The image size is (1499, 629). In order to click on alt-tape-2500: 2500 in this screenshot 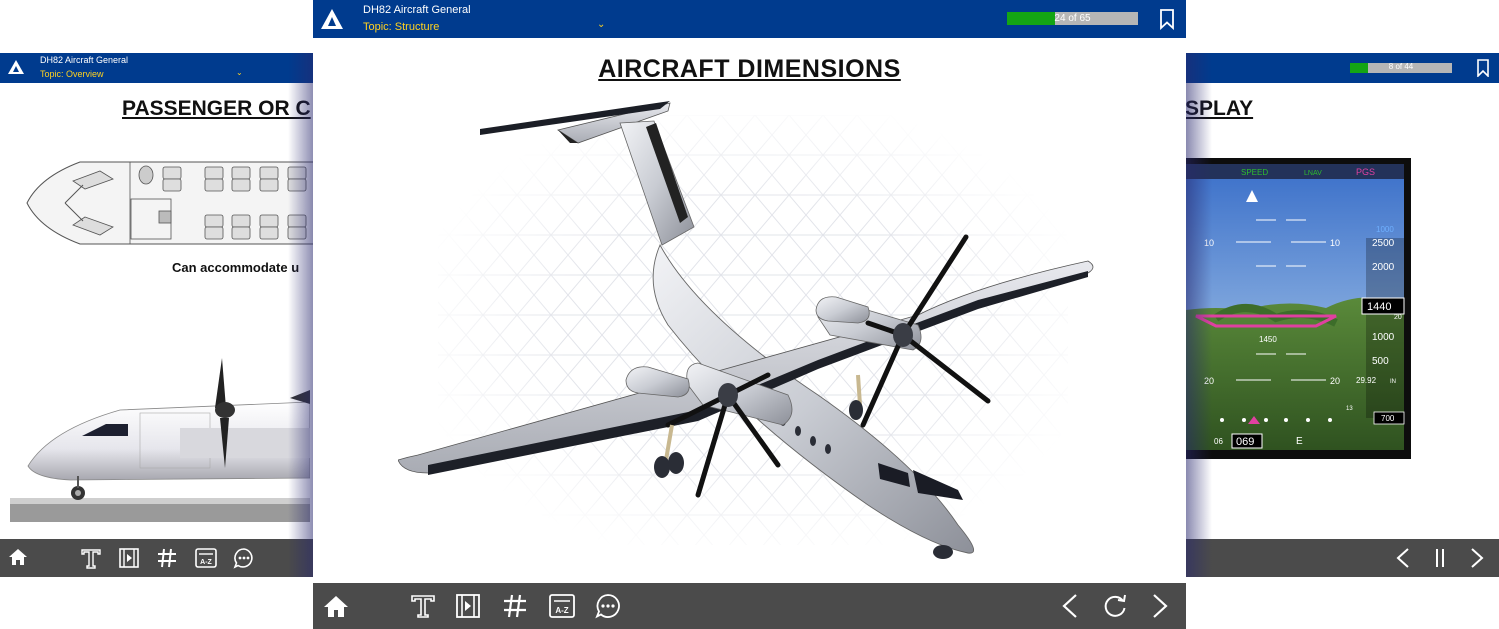, I will do `click(1383, 243)`.